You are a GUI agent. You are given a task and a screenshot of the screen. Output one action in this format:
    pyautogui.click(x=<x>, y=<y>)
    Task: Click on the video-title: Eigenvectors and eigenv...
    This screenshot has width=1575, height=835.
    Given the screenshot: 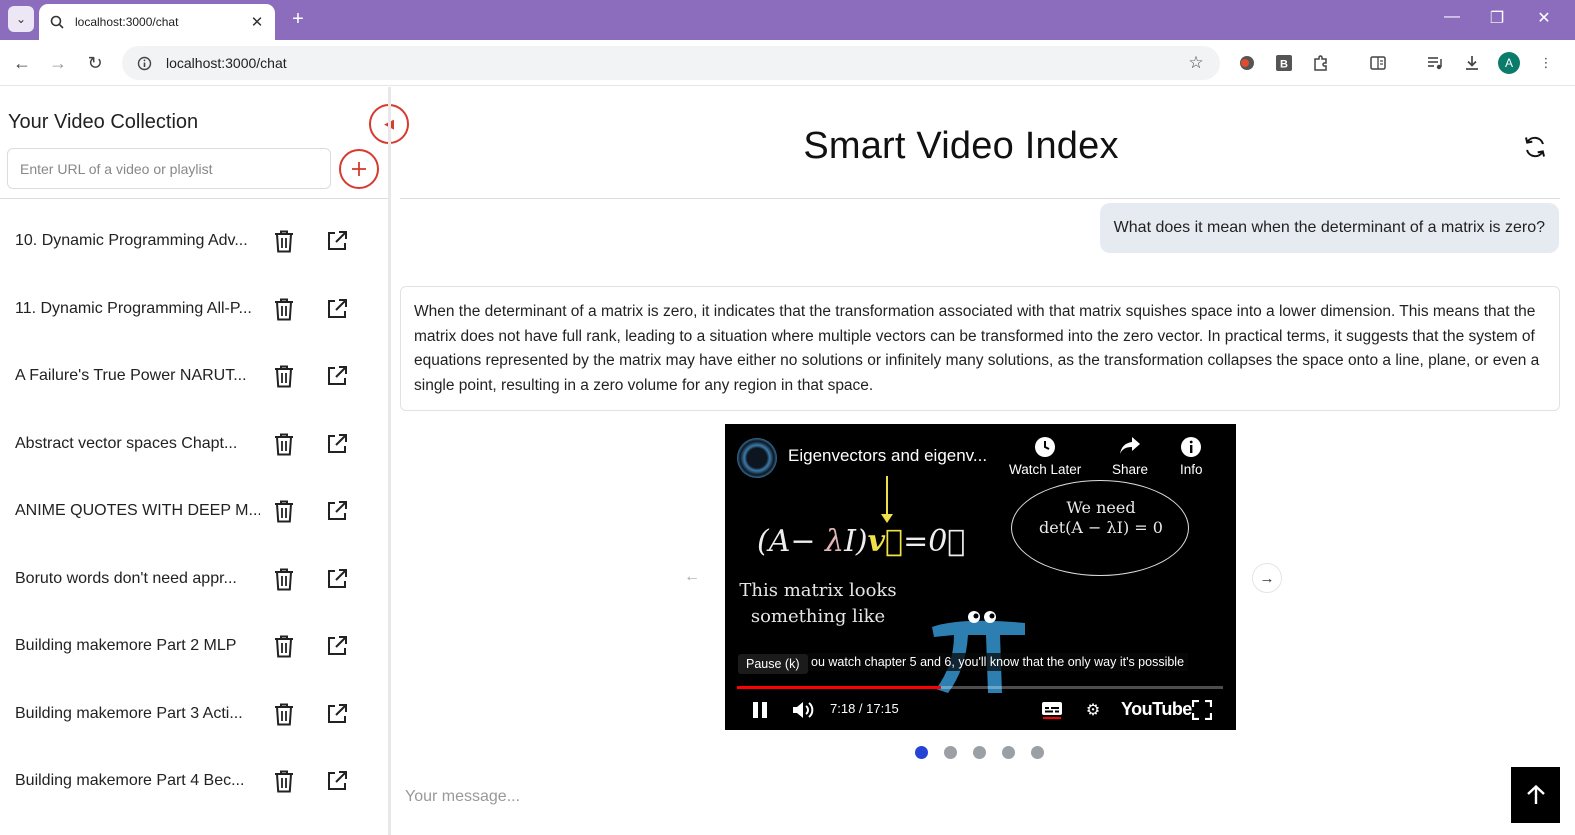 What is the action you would take?
    pyautogui.click(x=887, y=456)
    